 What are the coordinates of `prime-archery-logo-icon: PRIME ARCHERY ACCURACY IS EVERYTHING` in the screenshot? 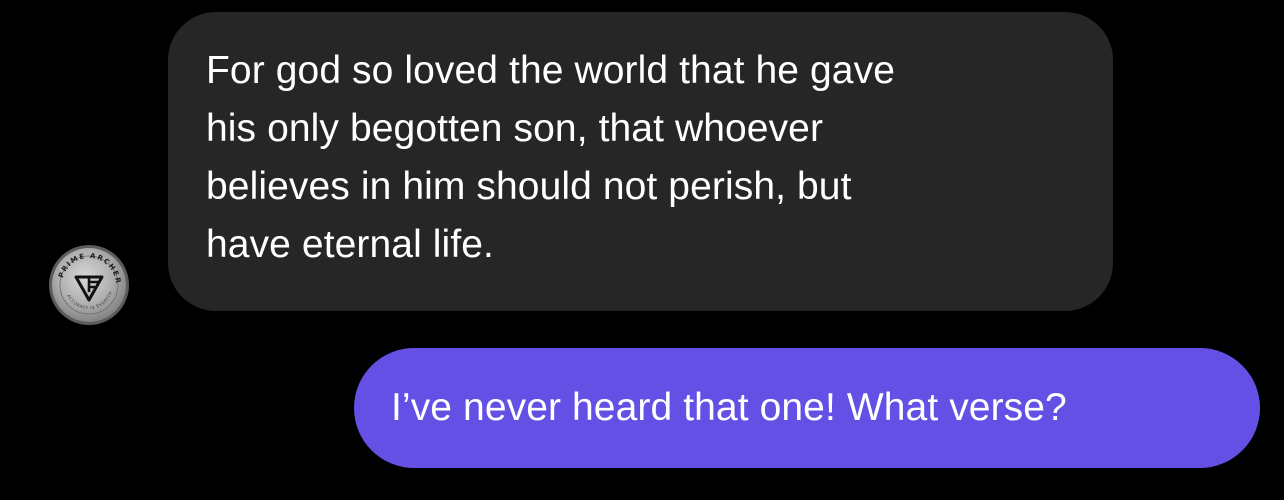 It's located at (88, 284).